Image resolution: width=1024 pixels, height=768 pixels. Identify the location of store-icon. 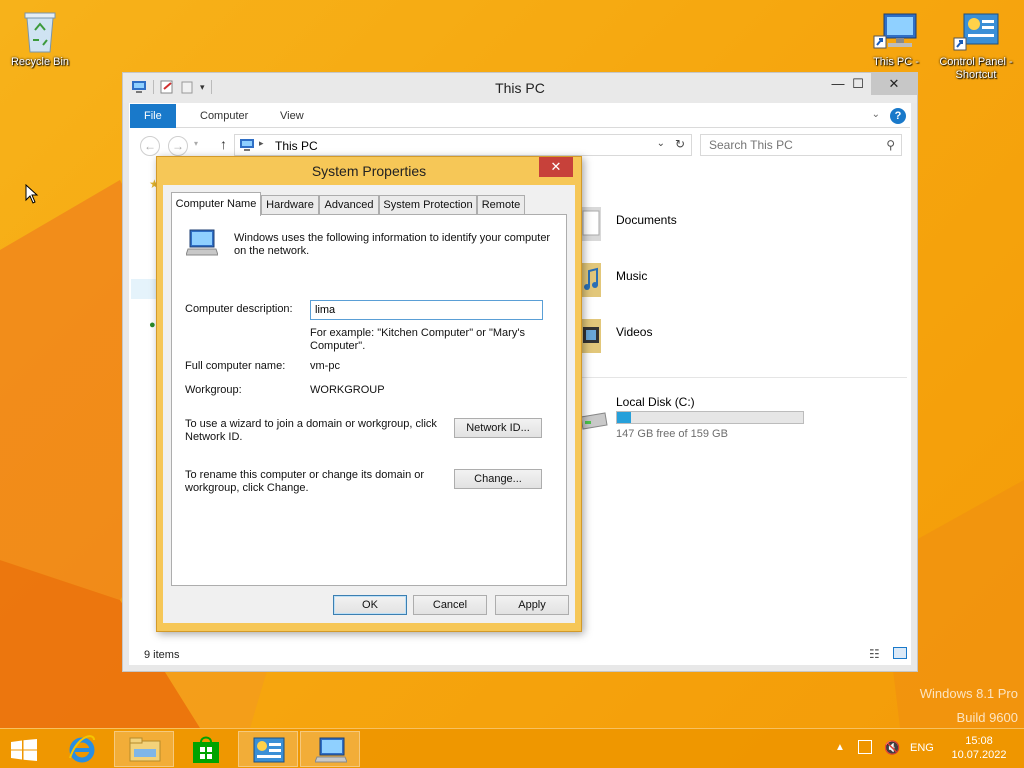
(206, 749).